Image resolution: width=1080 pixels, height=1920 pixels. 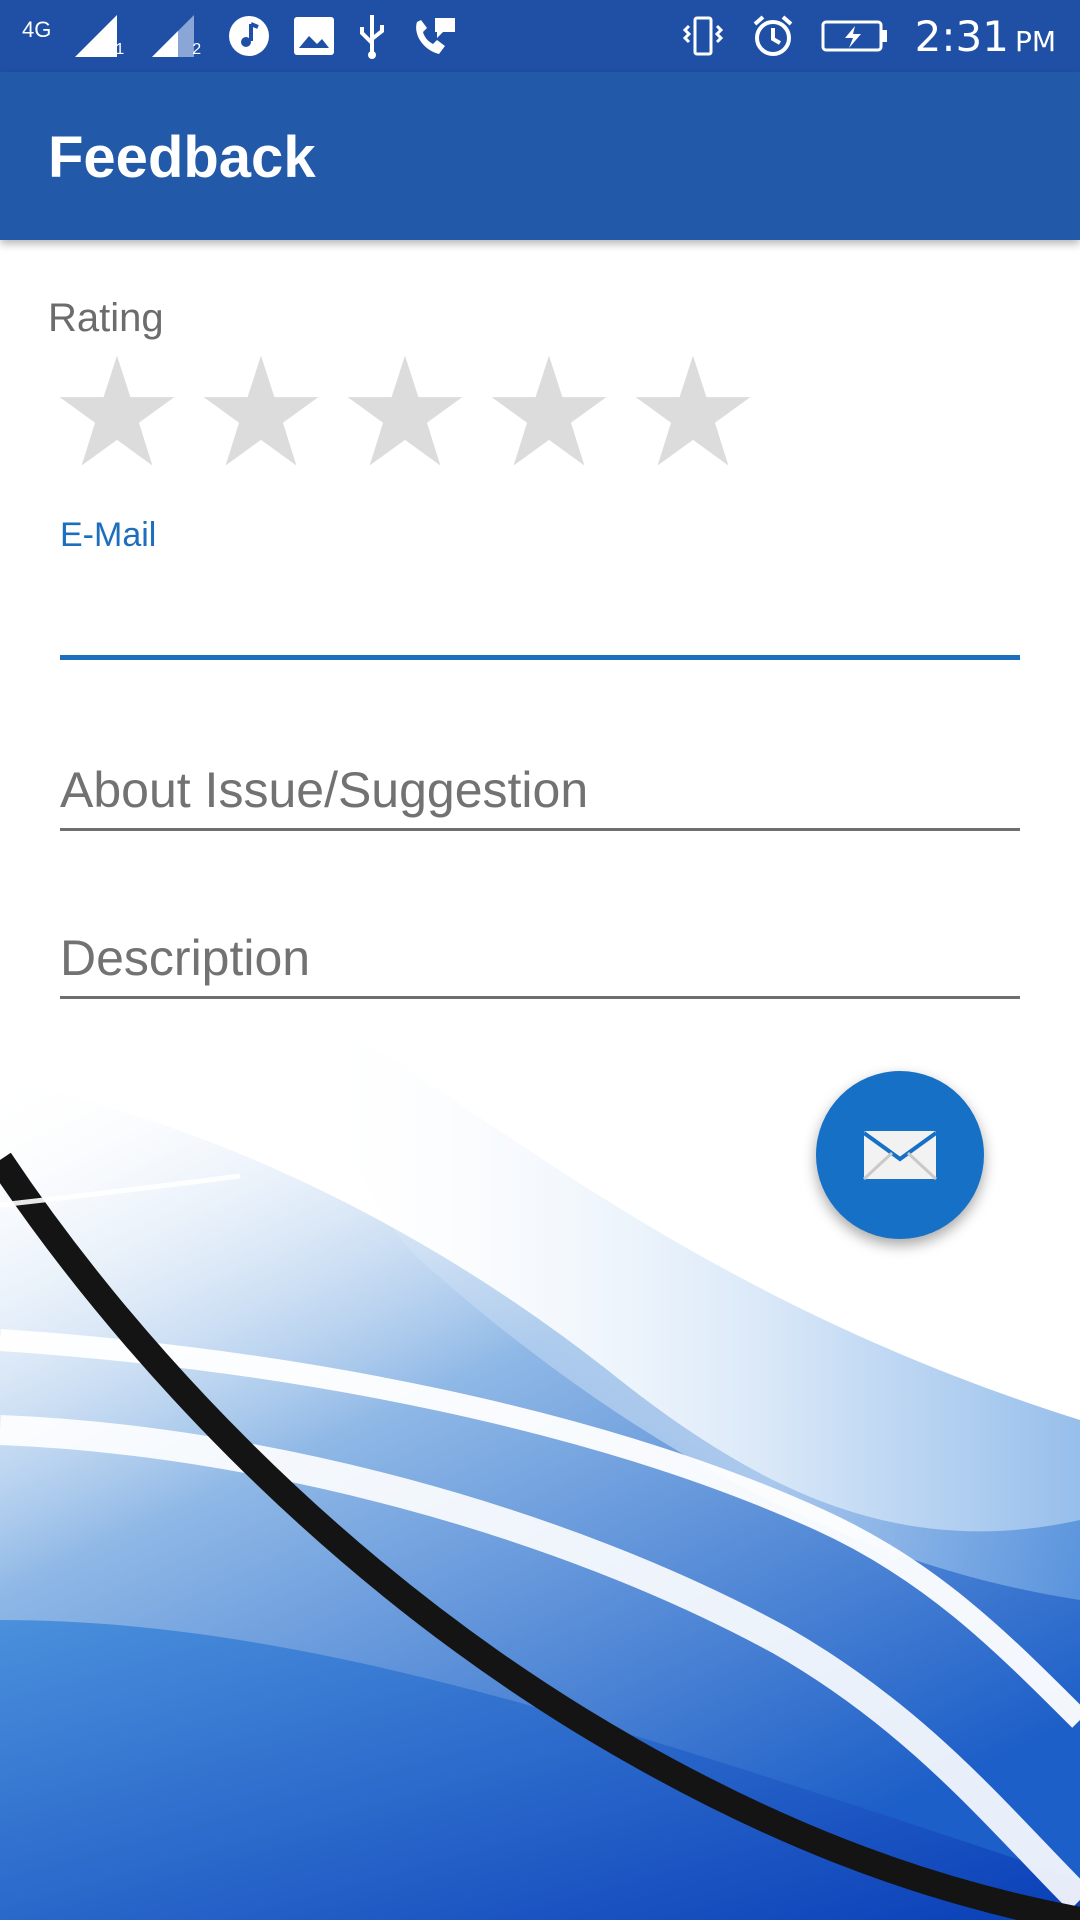 What do you see at coordinates (773, 36) in the screenshot?
I see `alarm-icon` at bounding box center [773, 36].